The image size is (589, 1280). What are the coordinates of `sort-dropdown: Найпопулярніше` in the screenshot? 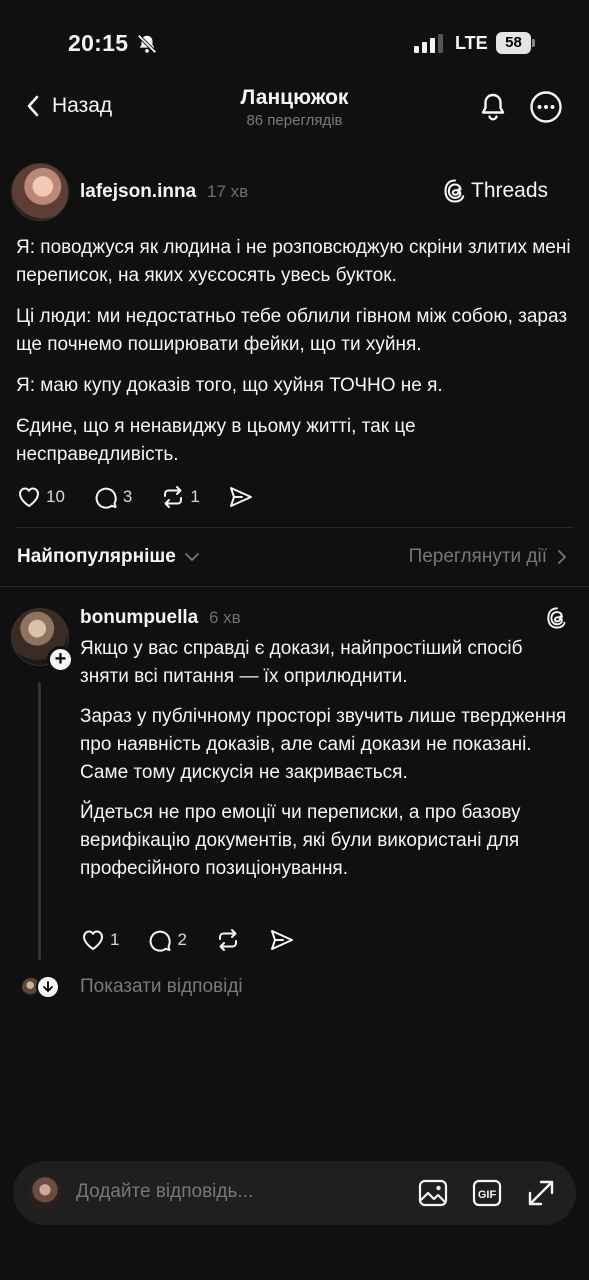 It's located at (108, 557).